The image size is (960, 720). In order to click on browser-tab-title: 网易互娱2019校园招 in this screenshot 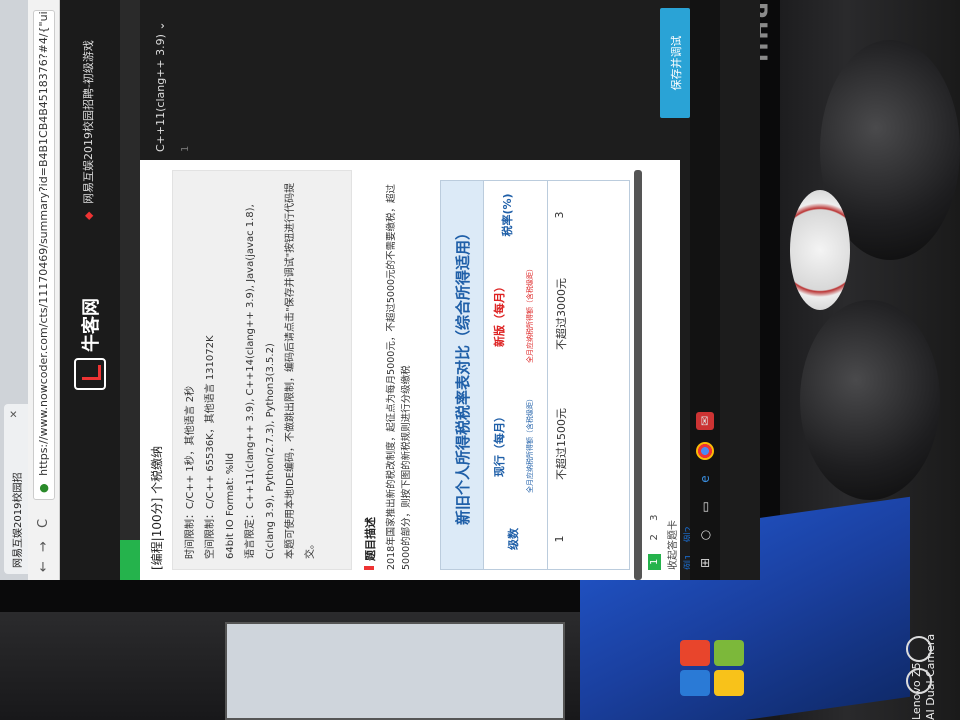, I will do `click(18, 520)`.